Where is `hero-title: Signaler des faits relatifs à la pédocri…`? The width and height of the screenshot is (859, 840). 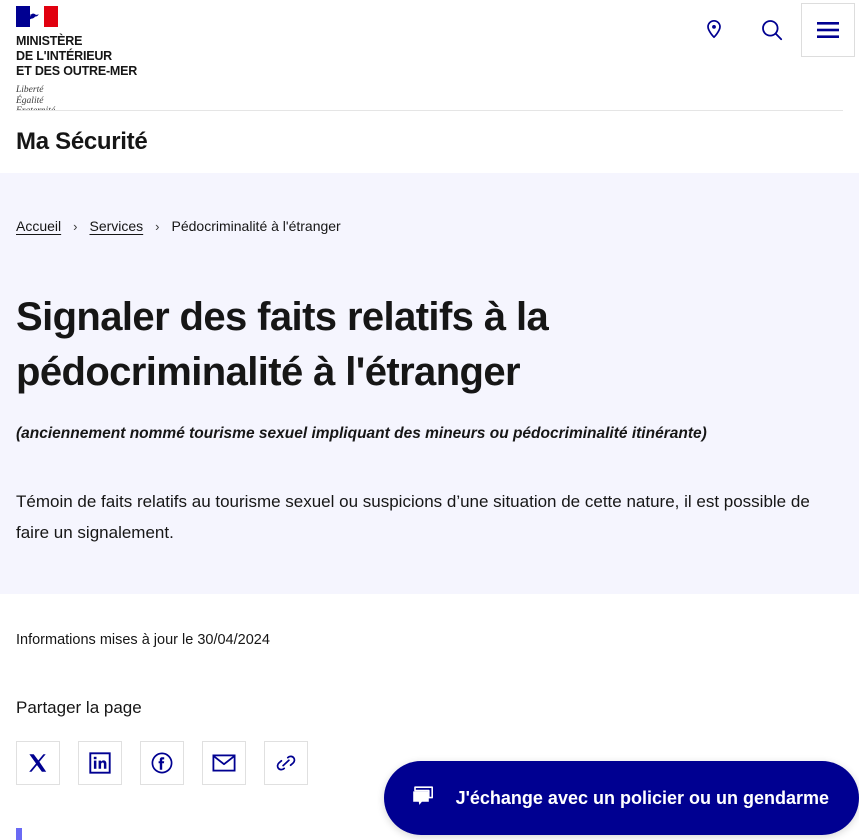 hero-title: Signaler des faits relatifs à la pédocri… is located at coordinates (282, 344).